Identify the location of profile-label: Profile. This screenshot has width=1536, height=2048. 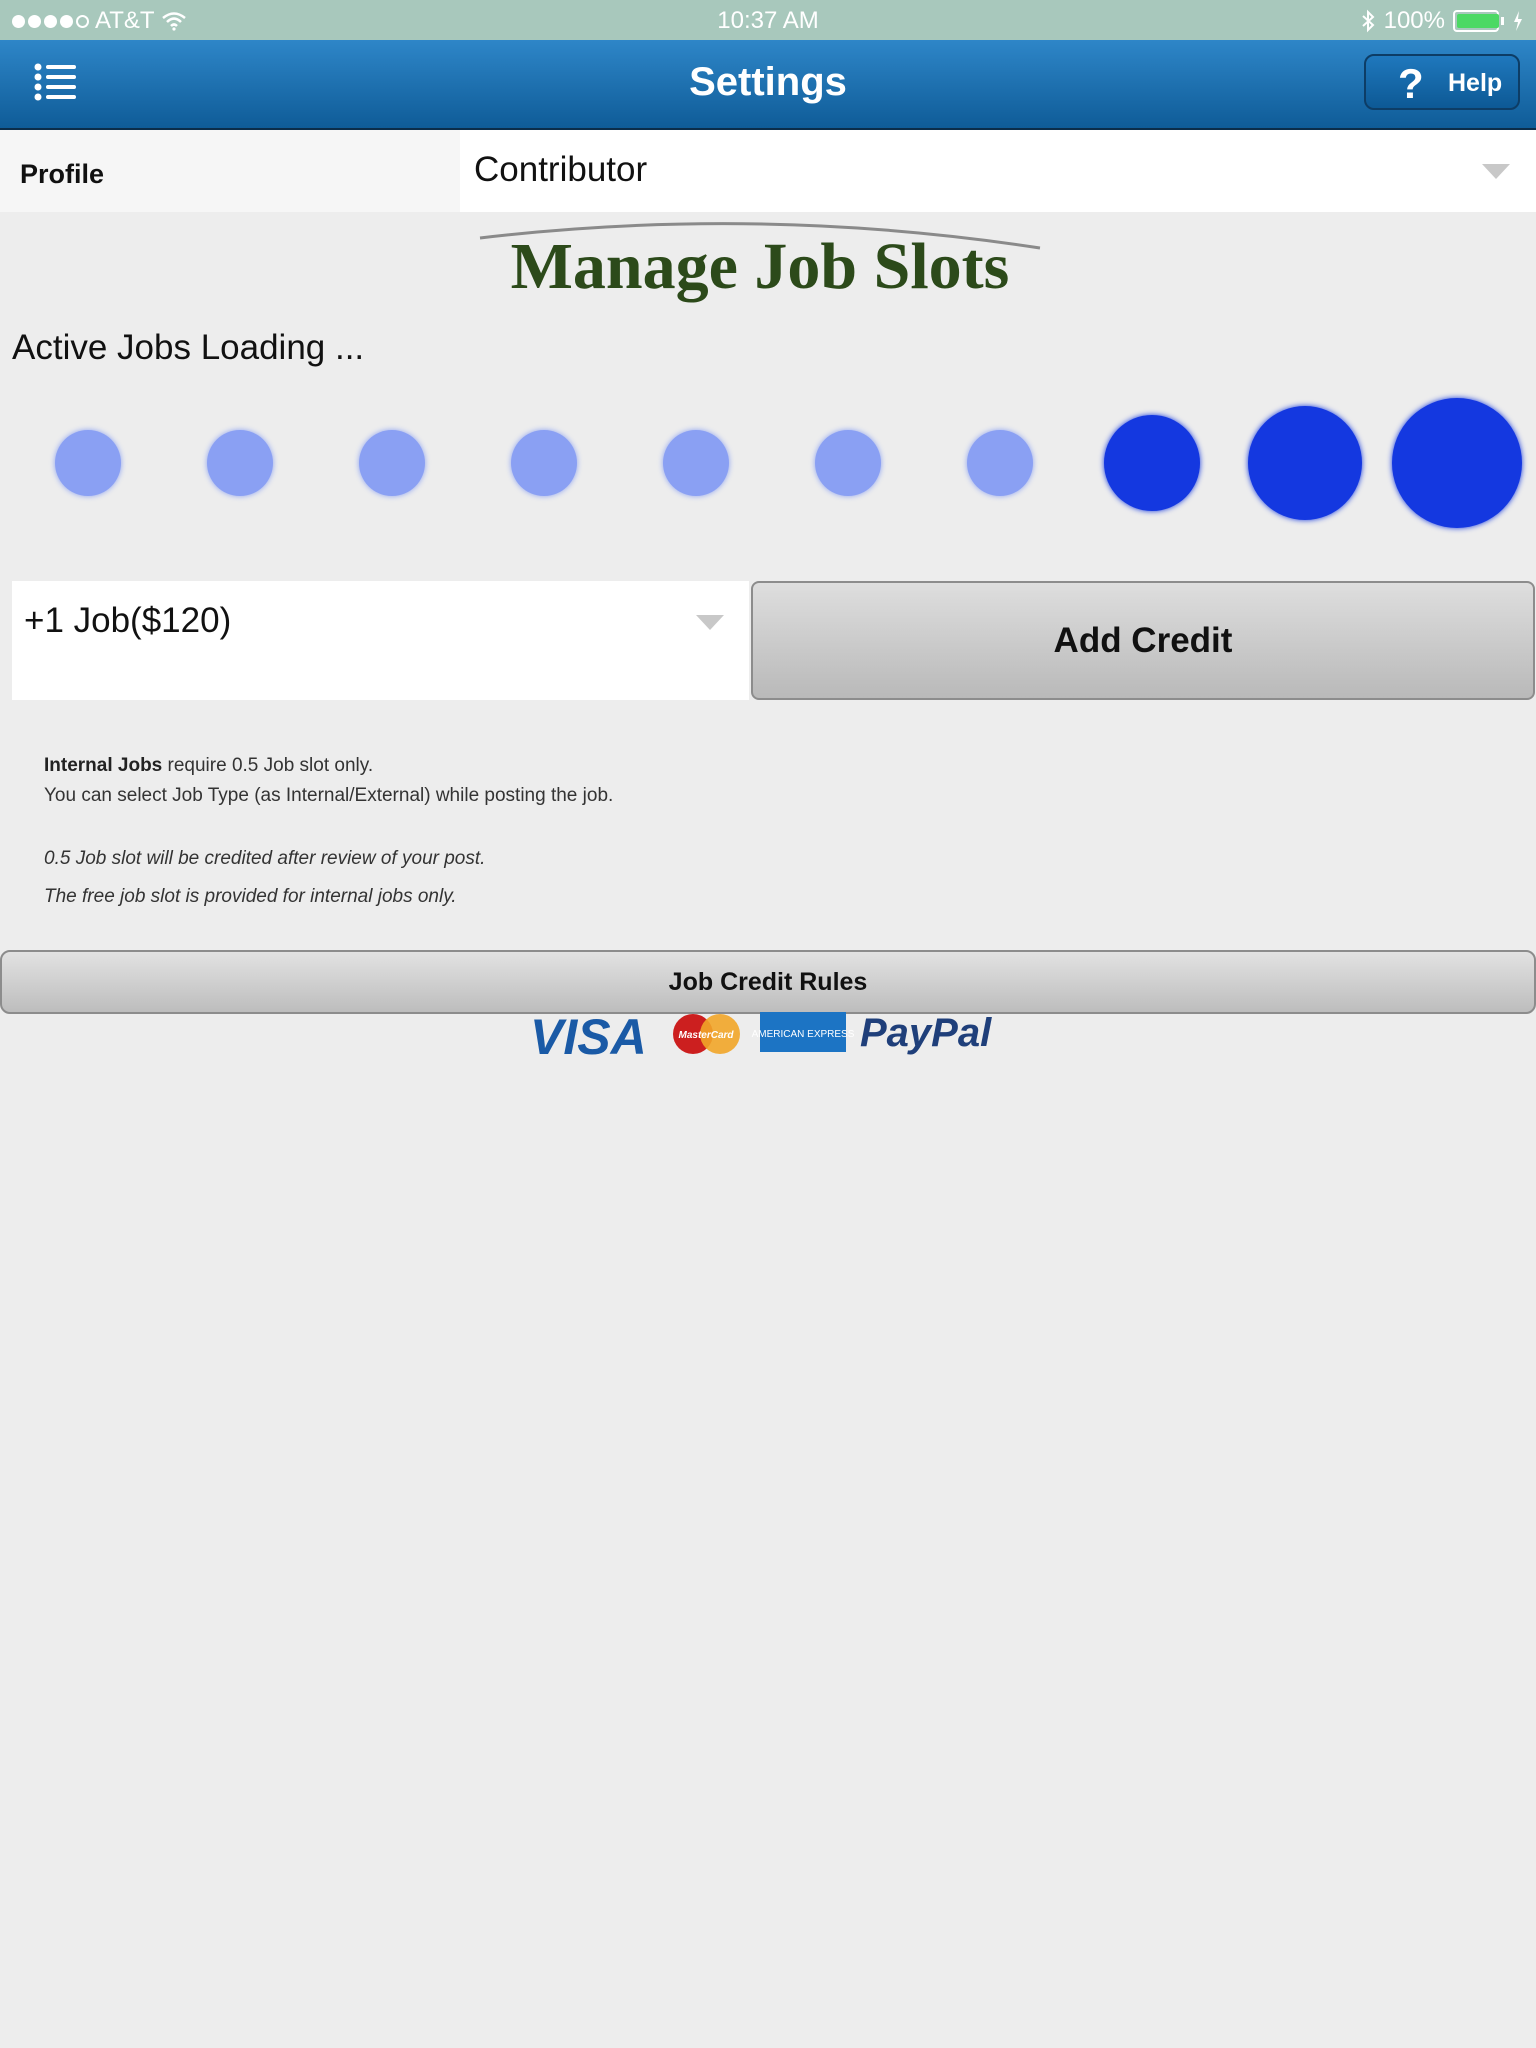
(62, 174).